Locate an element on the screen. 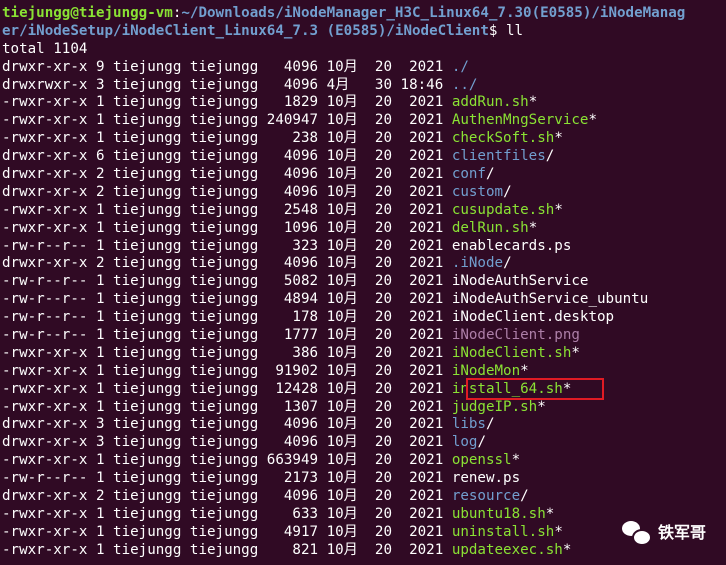 Image resolution: width=726 pixels, height=565 pixels. file-name: addRun.sh is located at coordinates (490, 102).